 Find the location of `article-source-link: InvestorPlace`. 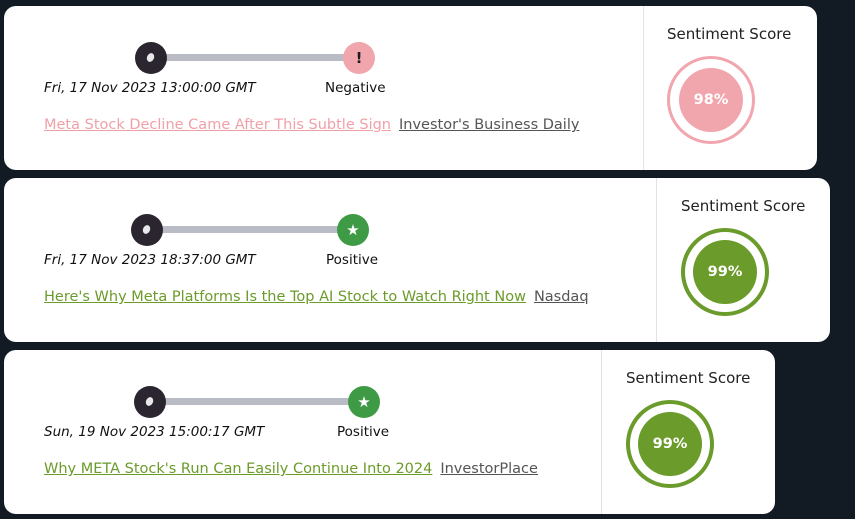

article-source-link: InvestorPlace is located at coordinates (489, 469).